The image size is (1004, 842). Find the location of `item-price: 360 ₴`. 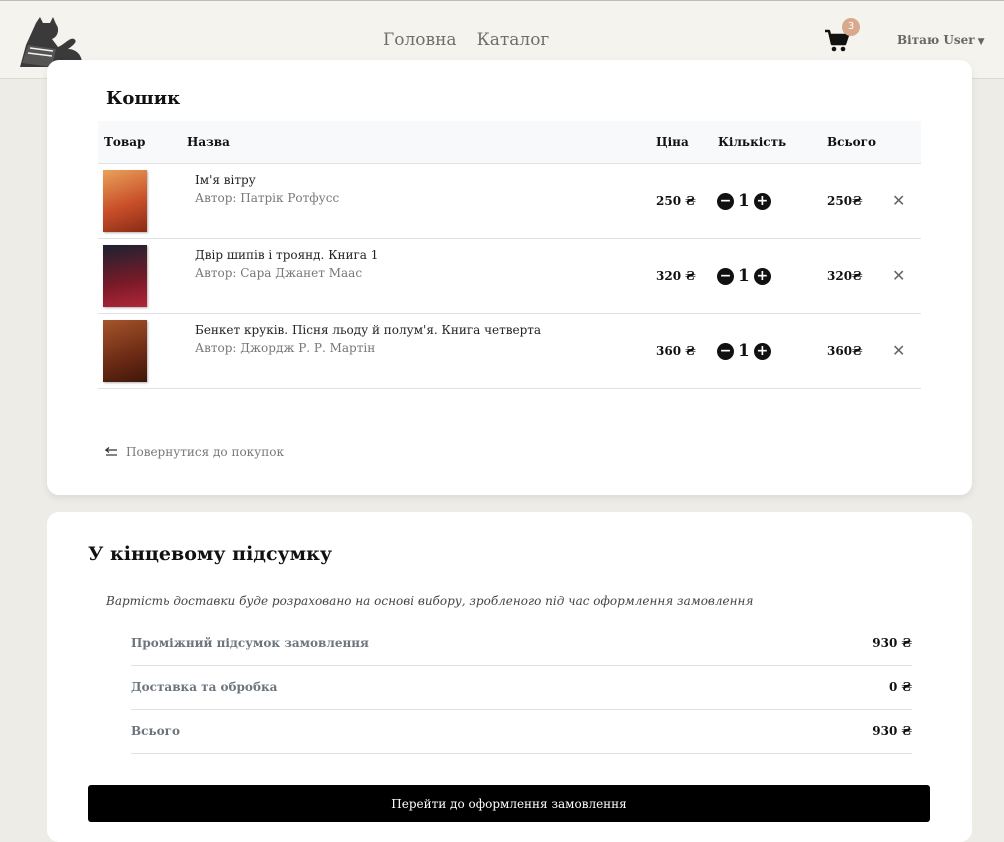

item-price: 360 ₴ is located at coordinates (676, 351).